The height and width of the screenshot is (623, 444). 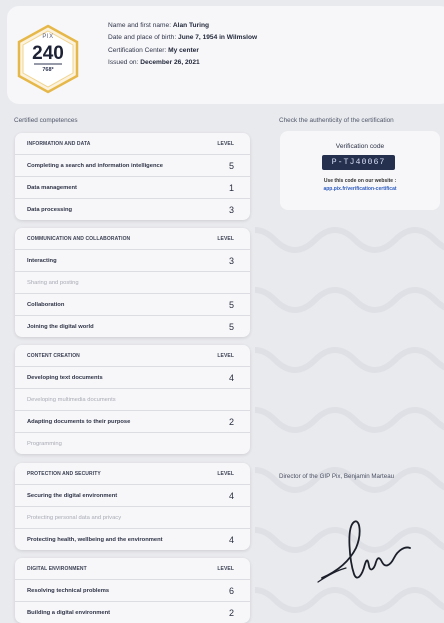 I want to click on competence-row: Resolving technical problems 6, so click(x=132, y=591).